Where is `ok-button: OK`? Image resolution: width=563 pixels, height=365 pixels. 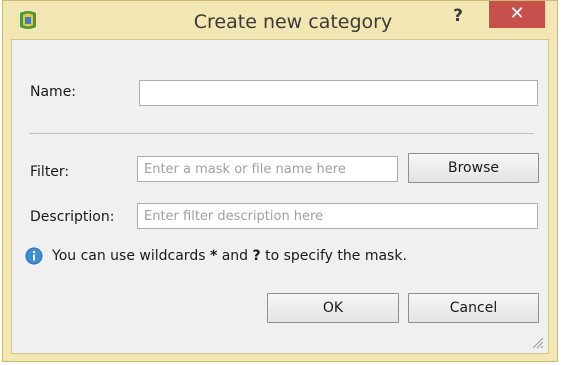
ok-button: OK is located at coordinates (333, 308).